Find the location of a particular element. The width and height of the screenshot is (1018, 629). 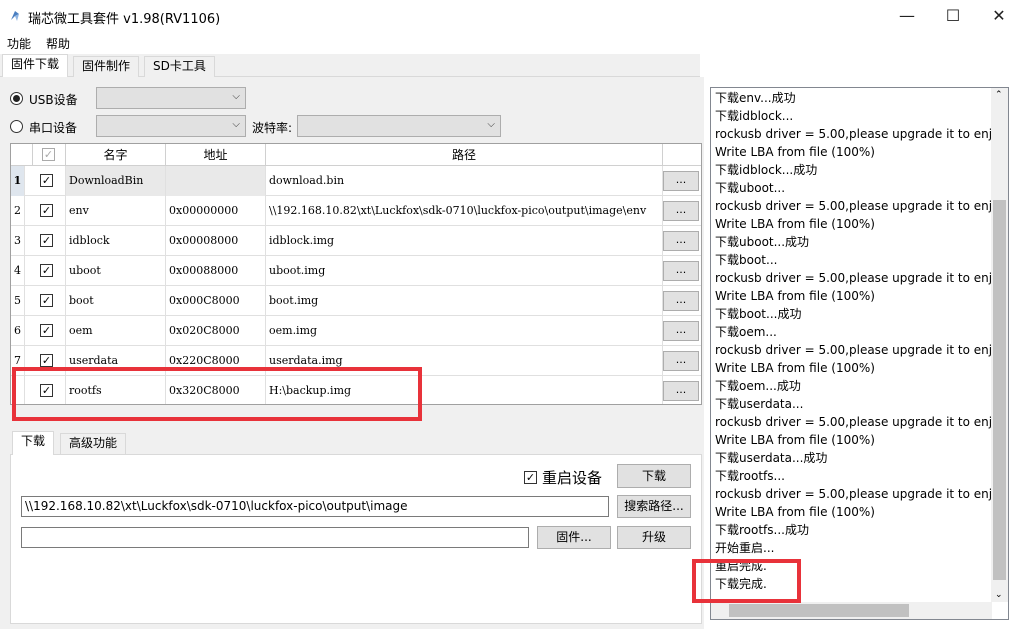

tab-sd-tool: SD卡工具 is located at coordinates (179, 66).